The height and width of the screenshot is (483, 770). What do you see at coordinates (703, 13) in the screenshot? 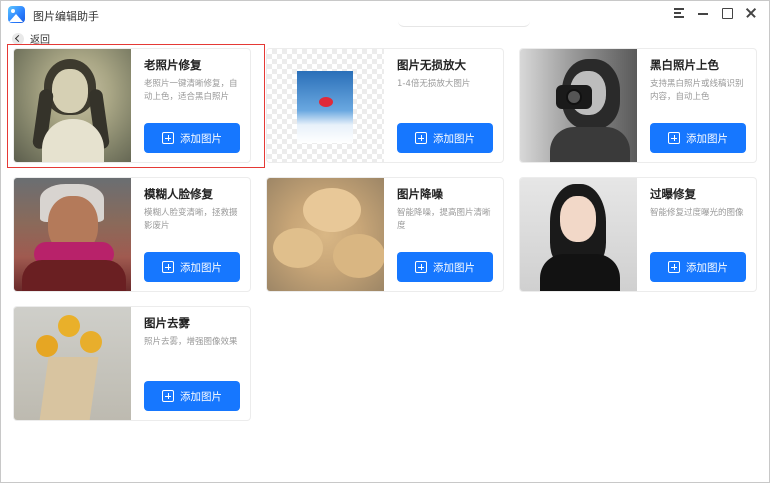
I see `minimize-icon` at bounding box center [703, 13].